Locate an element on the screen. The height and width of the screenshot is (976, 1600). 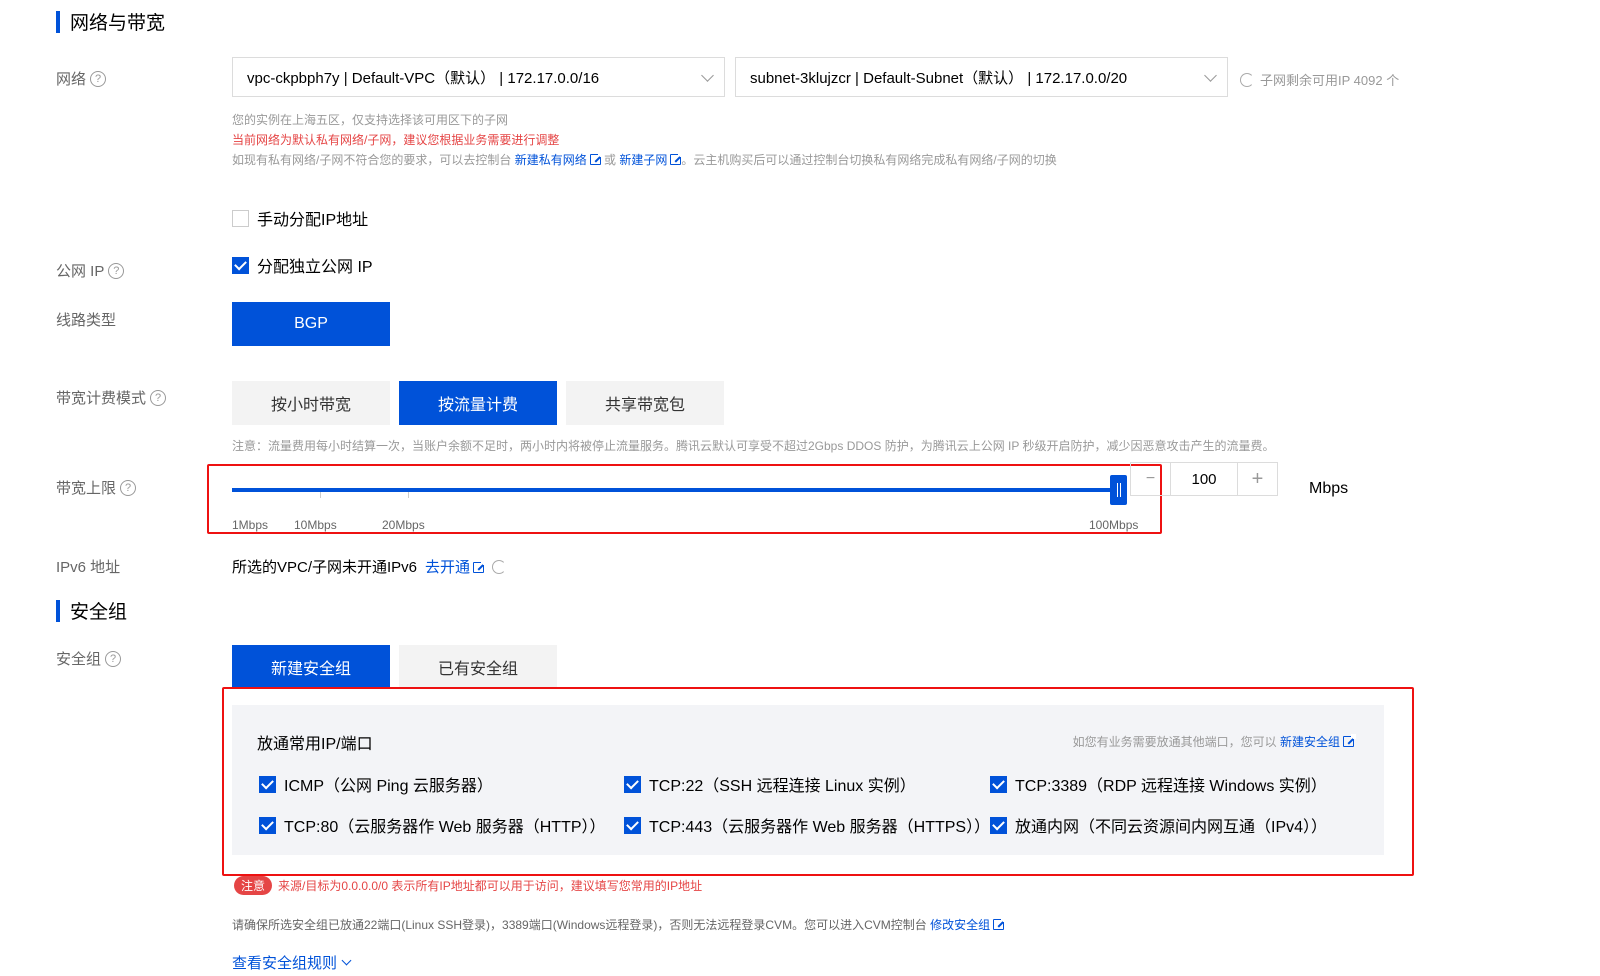
tick-label-100: 100Mbps is located at coordinates (1114, 525).